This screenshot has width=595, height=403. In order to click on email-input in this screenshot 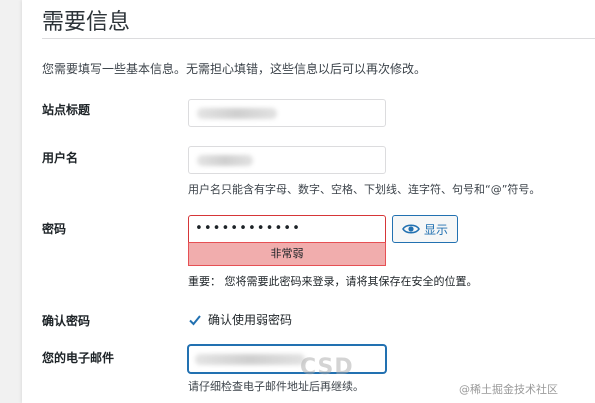, I will do `click(287, 359)`.